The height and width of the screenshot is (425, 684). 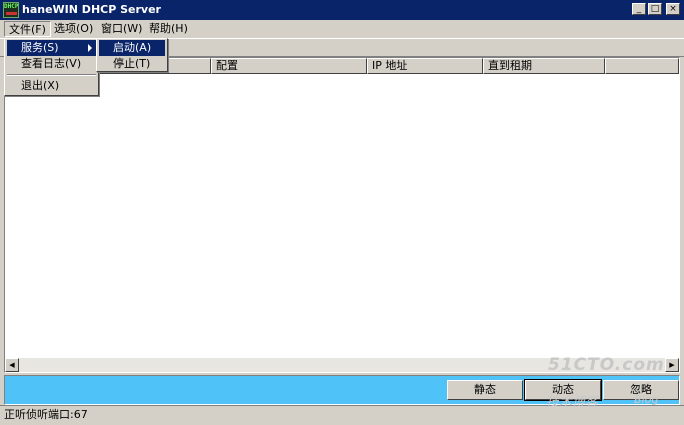 What do you see at coordinates (289, 66) in the screenshot?
I see `column-header-config: 配置` at bounding box center [289, 66].